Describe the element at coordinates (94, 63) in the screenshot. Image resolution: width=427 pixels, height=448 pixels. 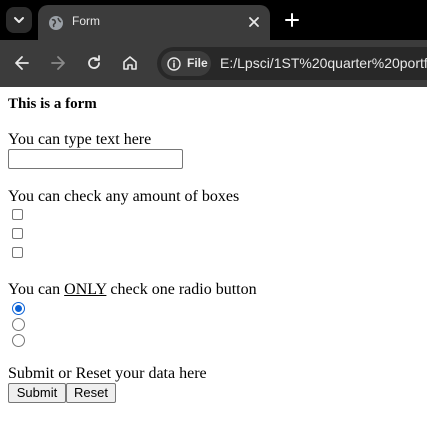
I see `reload-icon` at that location.